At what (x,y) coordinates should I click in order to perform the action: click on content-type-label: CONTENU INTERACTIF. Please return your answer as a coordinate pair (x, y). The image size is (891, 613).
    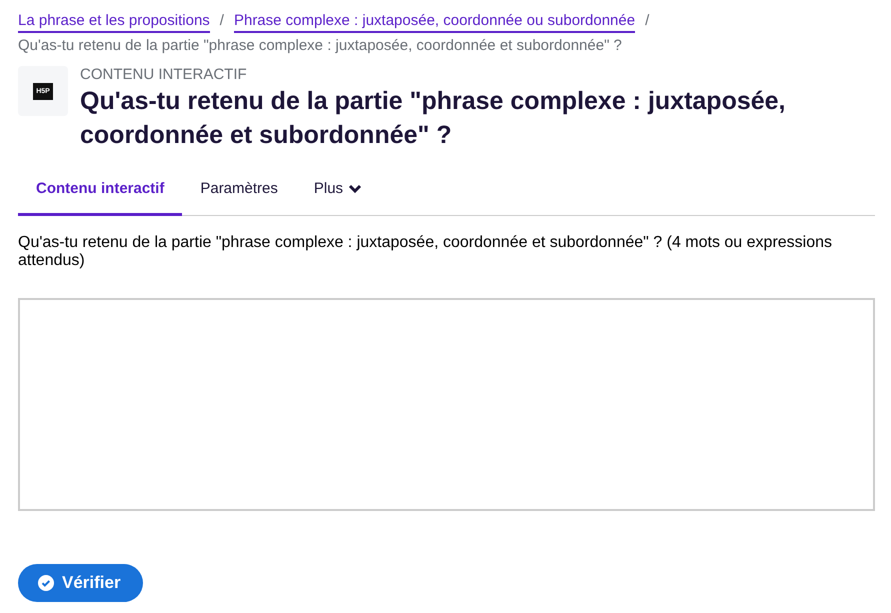
    Looking at the image, I should click on (164, 75).